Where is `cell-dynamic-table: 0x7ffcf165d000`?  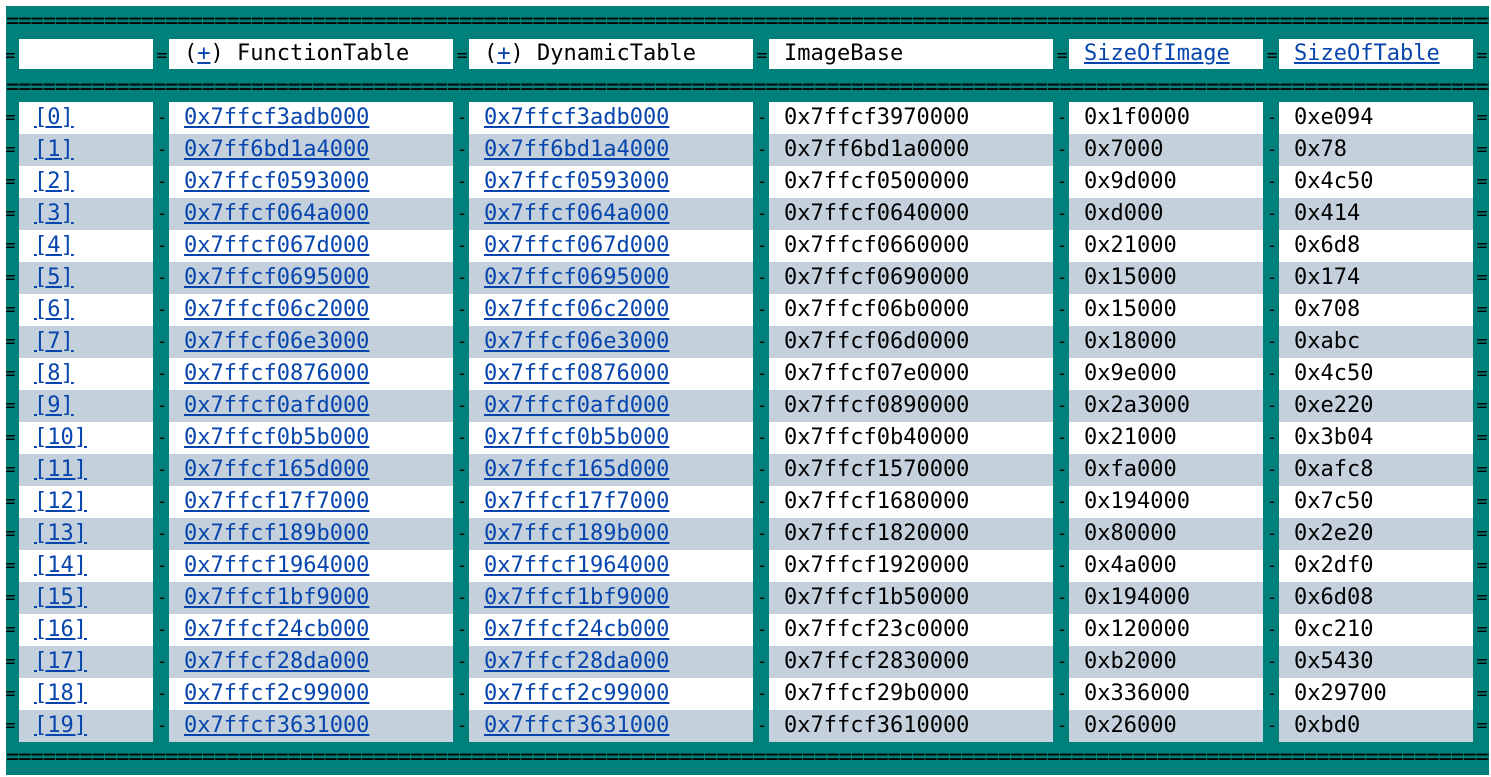 cell-dynamic-table: 0x7ffcf165d000 is located at coordinates (611, 470).